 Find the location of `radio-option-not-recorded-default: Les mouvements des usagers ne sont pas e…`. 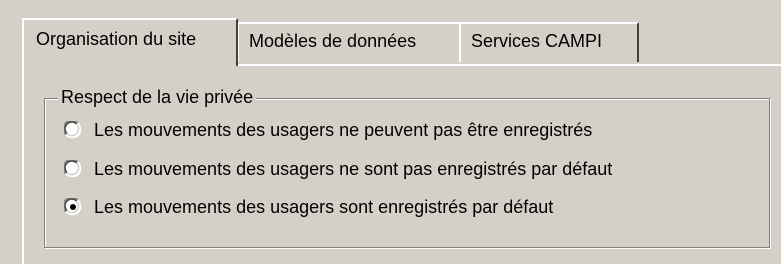

radio-option-not-recorded-default: Les mouvements des usagers ne sont pas e… is located at coordinates (338, 169).